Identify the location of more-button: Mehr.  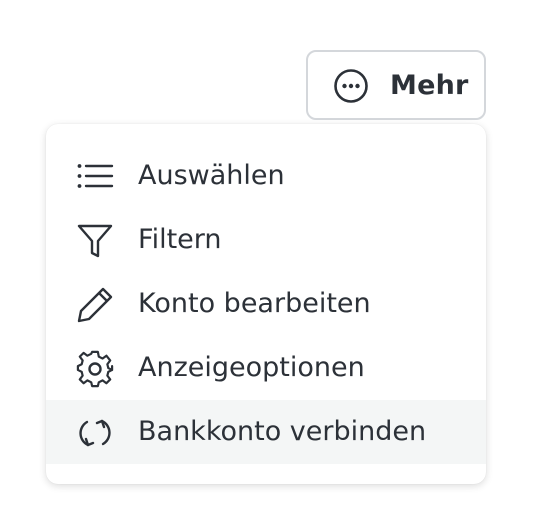
(396, 85).